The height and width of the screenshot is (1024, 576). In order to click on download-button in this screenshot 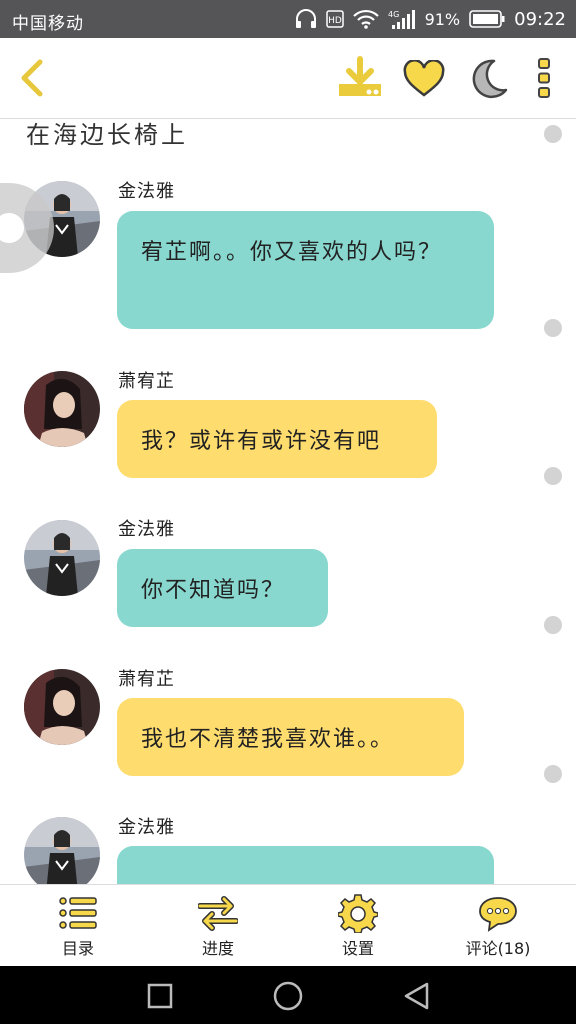, I will do `click(360, 78)`.